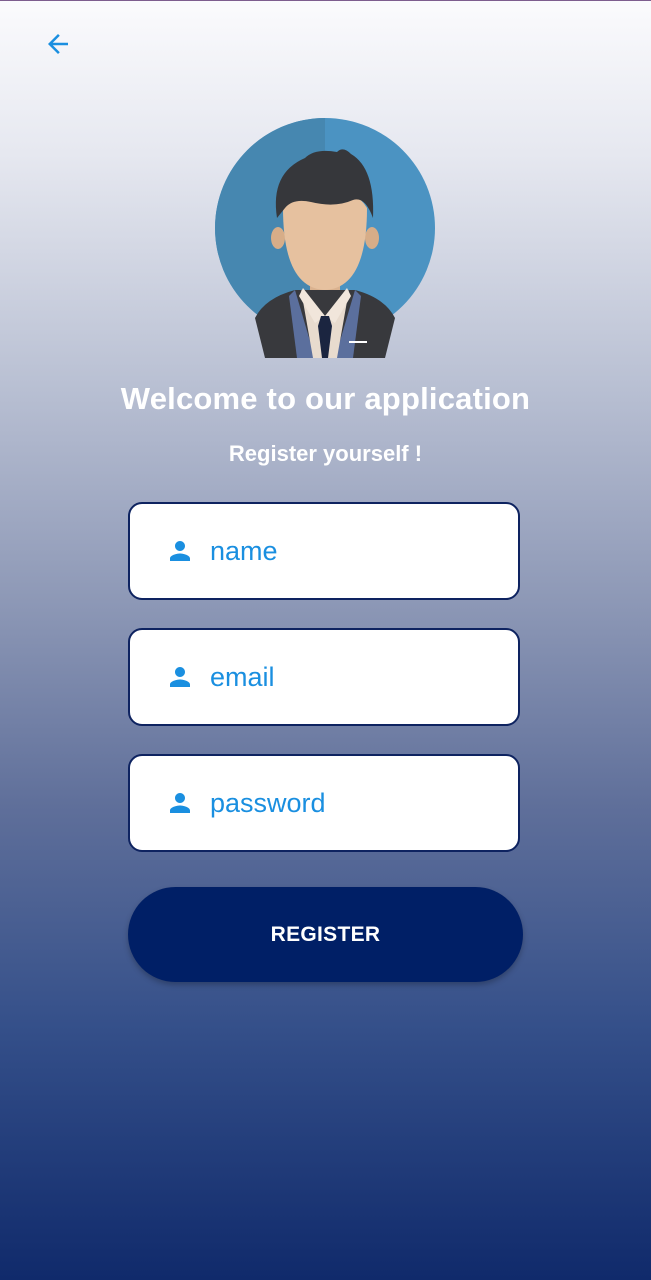  I want to click on email-field, so click(324, 677).